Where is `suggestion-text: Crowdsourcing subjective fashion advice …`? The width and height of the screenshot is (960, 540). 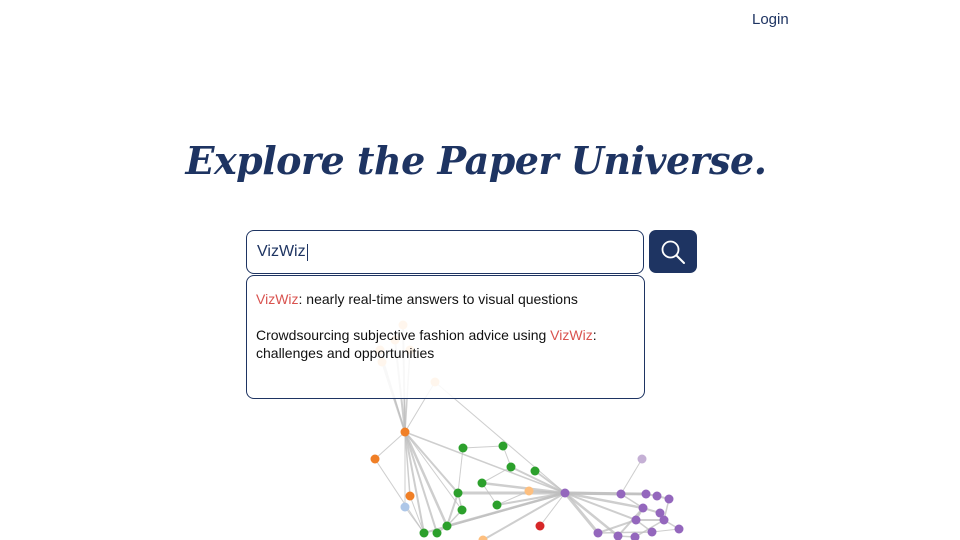 suggestion-text: Crowdsourcing subjective fashion advice … is located at coordinates (403, 335).